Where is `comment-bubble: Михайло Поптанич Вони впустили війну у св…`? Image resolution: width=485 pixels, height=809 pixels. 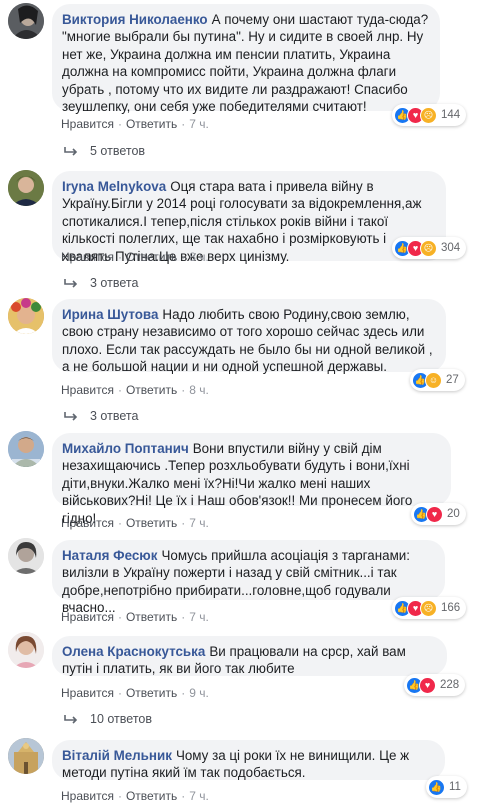
comment-bubble: Михайло Поптанич Вони впустили війну у св… is located at coordinates (251, 479).